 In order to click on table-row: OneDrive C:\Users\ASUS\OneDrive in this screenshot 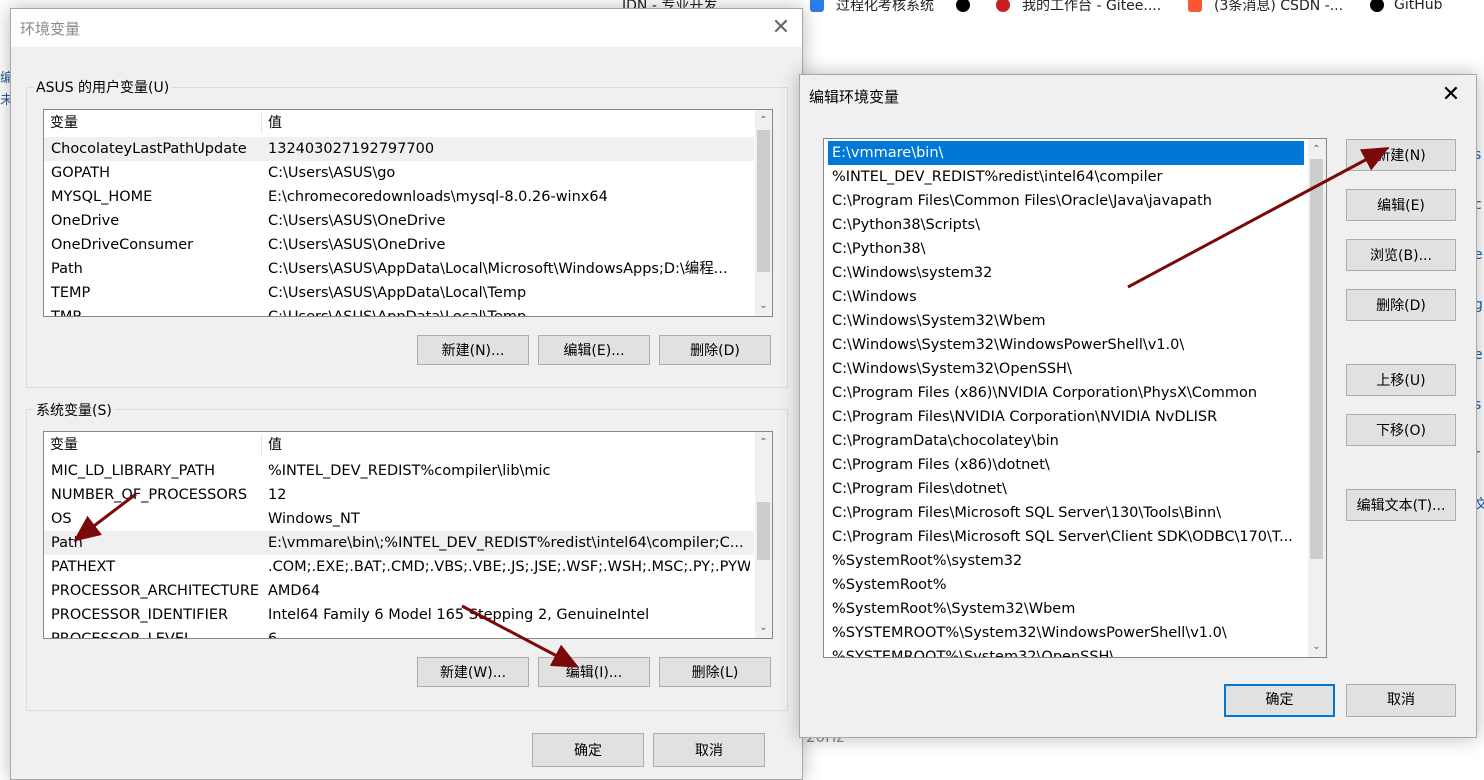, I will do `click(399, 221)`.